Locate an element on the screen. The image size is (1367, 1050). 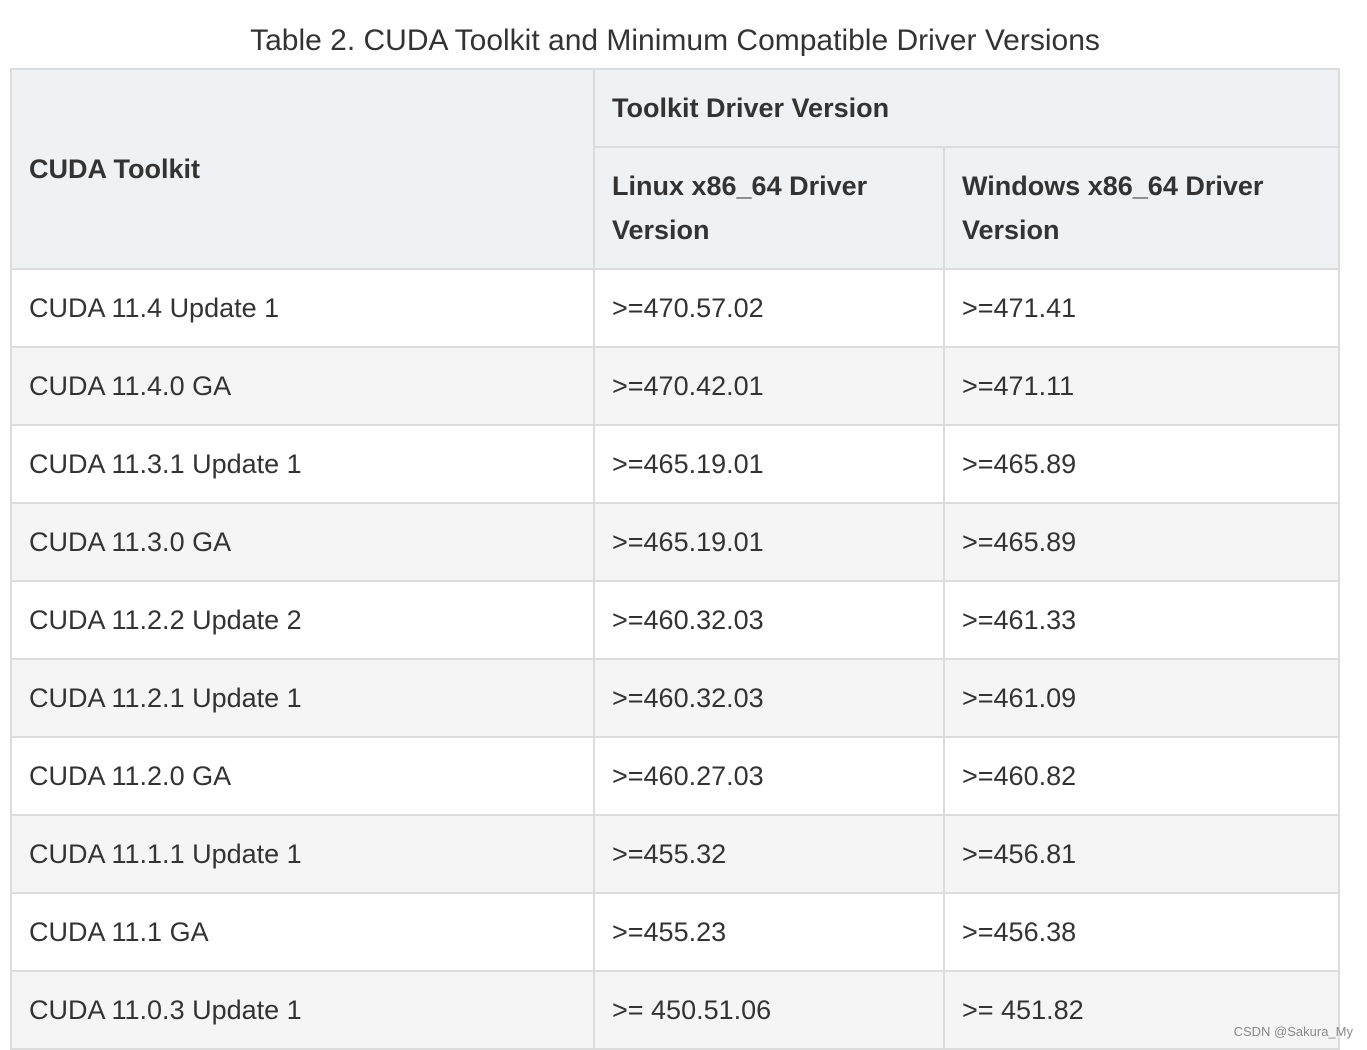
cell-toolkit: CUDA 11.1 GA is located at coordinates (302, 932).